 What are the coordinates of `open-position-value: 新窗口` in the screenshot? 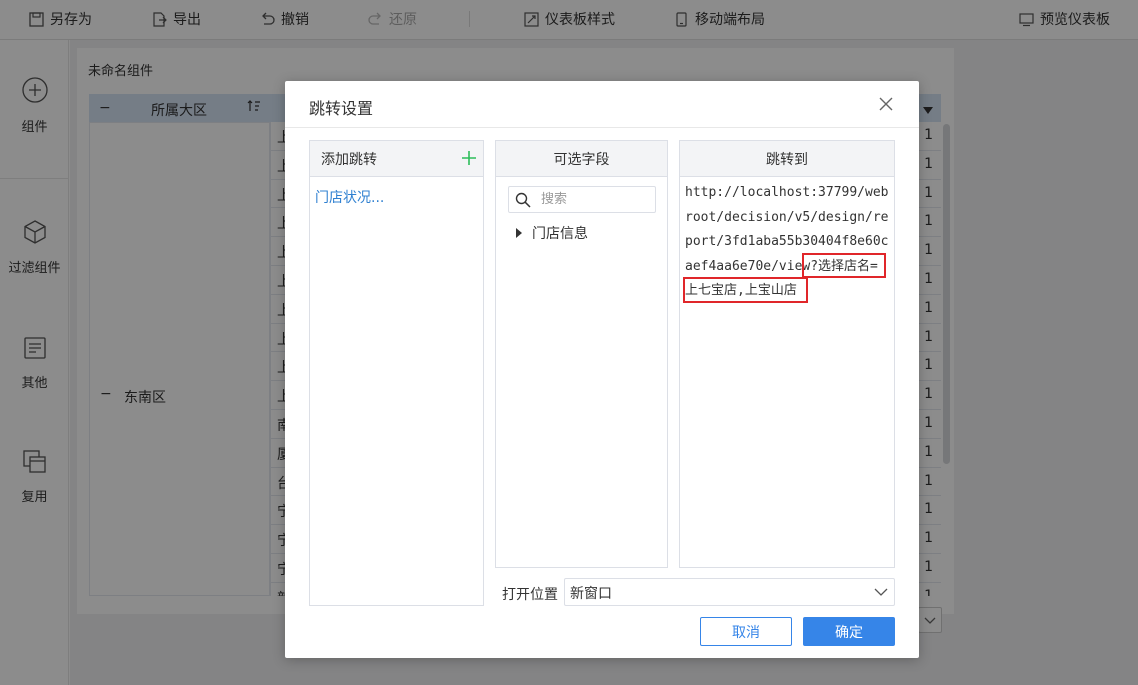 It's located at (591, 594).